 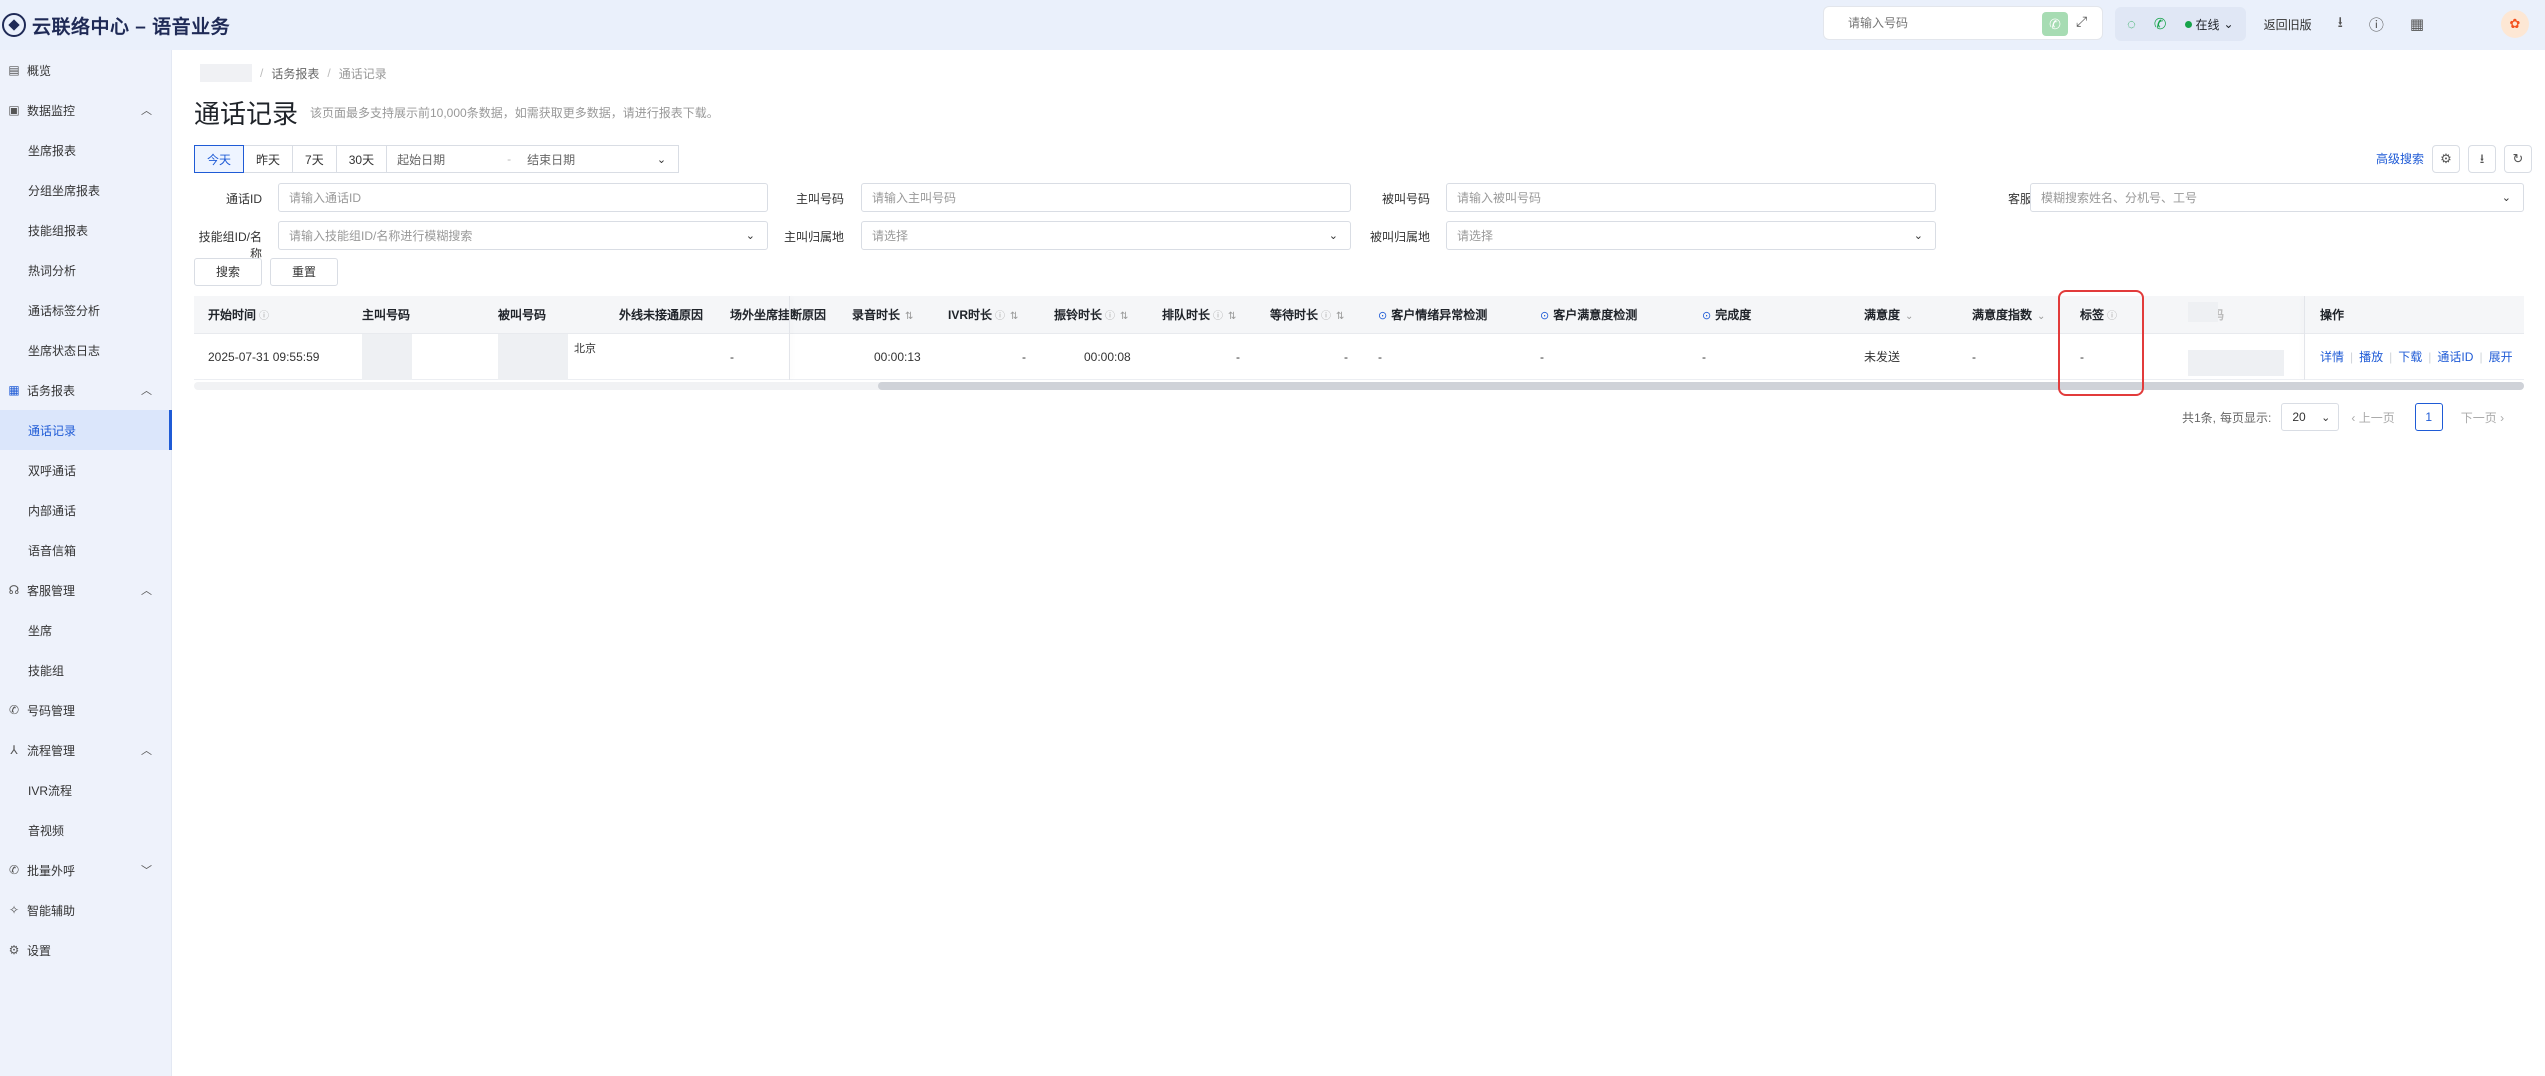 I want to click on date-end-placeholder: 结束日期, so click(x=551, y=159).